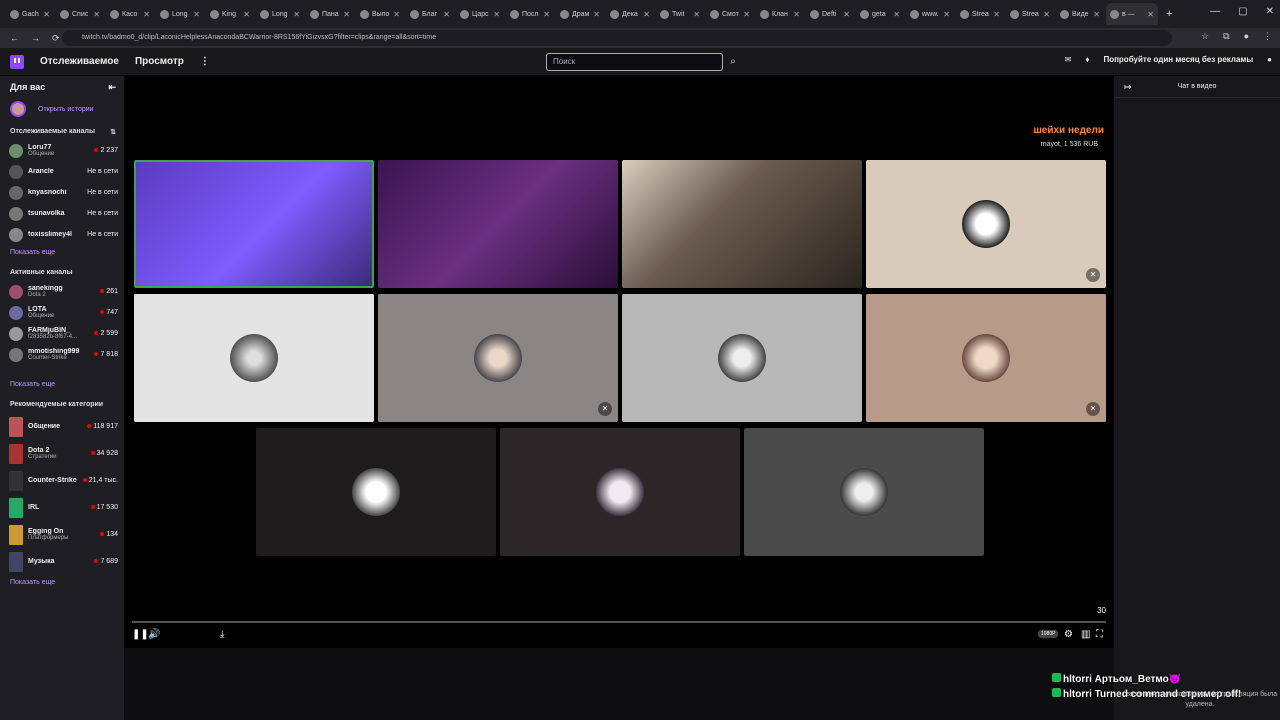 The height and width of the screenshot is (720, 1280). What do you see at coordinates (630, 14) in the screenshot?
I see `browser-tab: Дека ✕` at bounding box center [630, 14].